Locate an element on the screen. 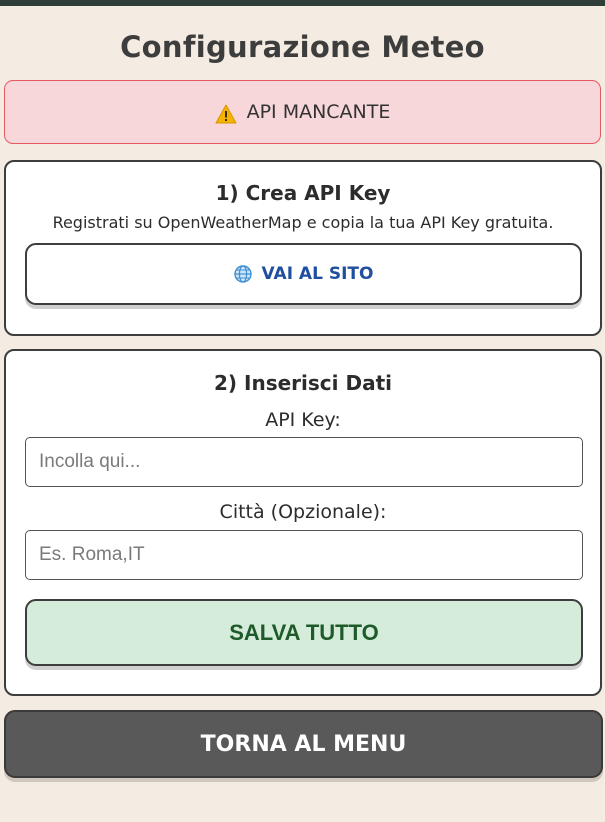 This screenshot has height=822, width=605. step1-title: 1) Crea API Key is located at coordinates (303, 193).